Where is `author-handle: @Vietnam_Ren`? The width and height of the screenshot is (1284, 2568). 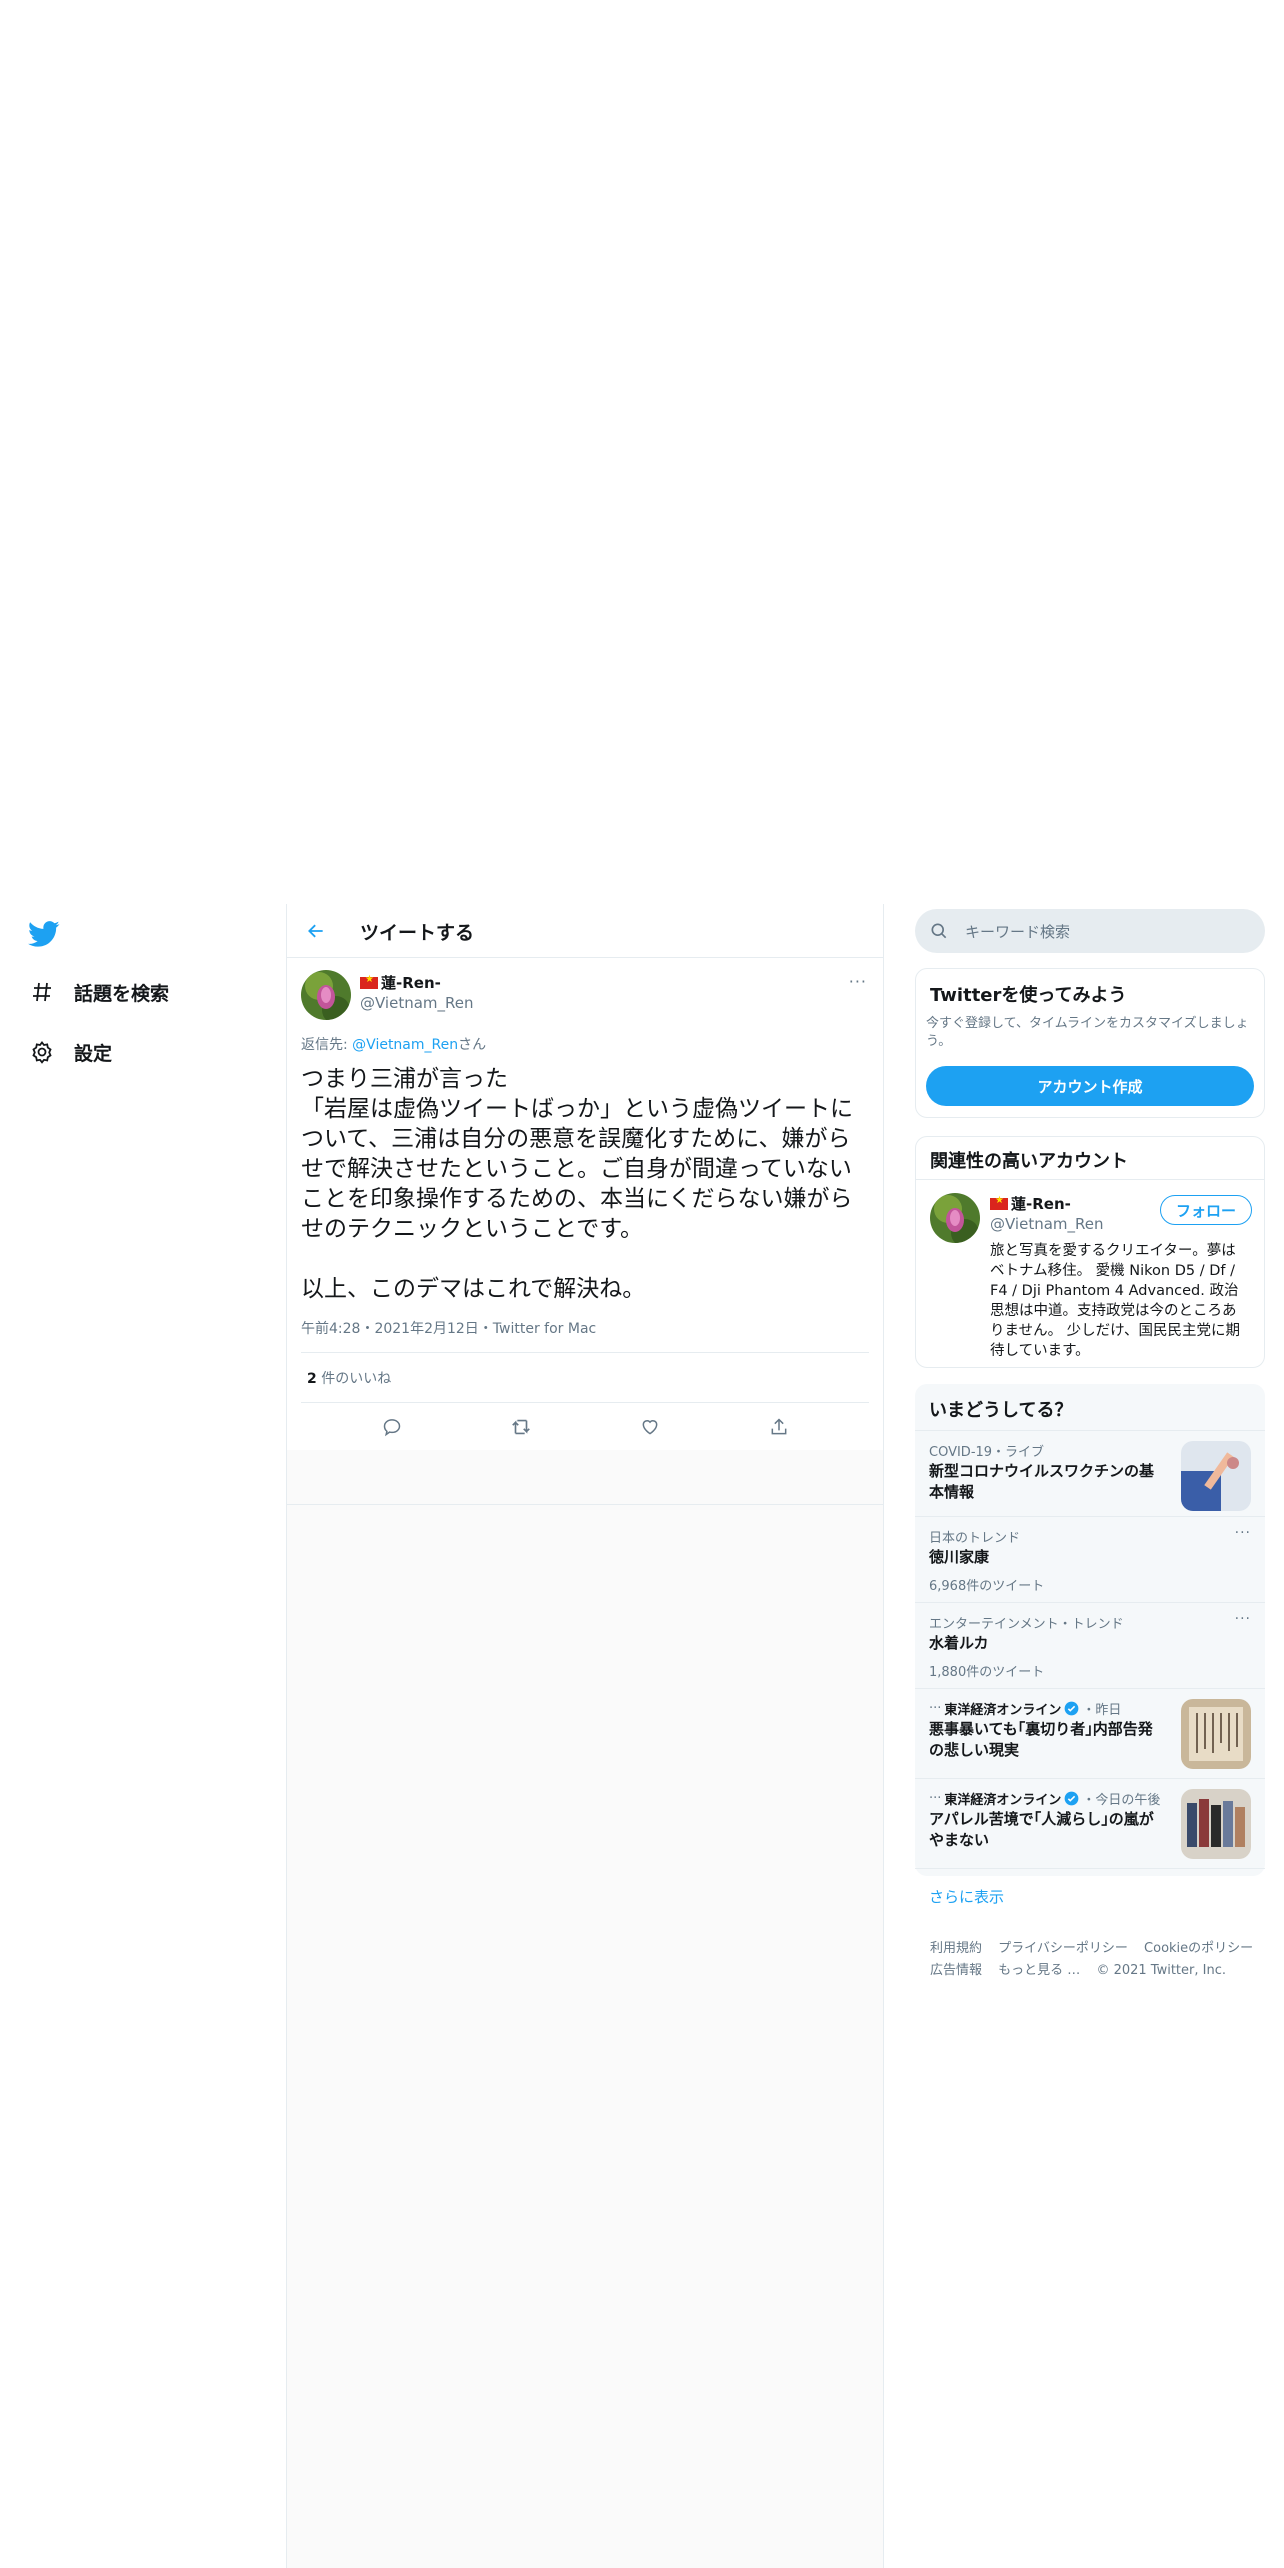 author-handle: @Vietnam_Ren is located at coordinates (417, 1003).